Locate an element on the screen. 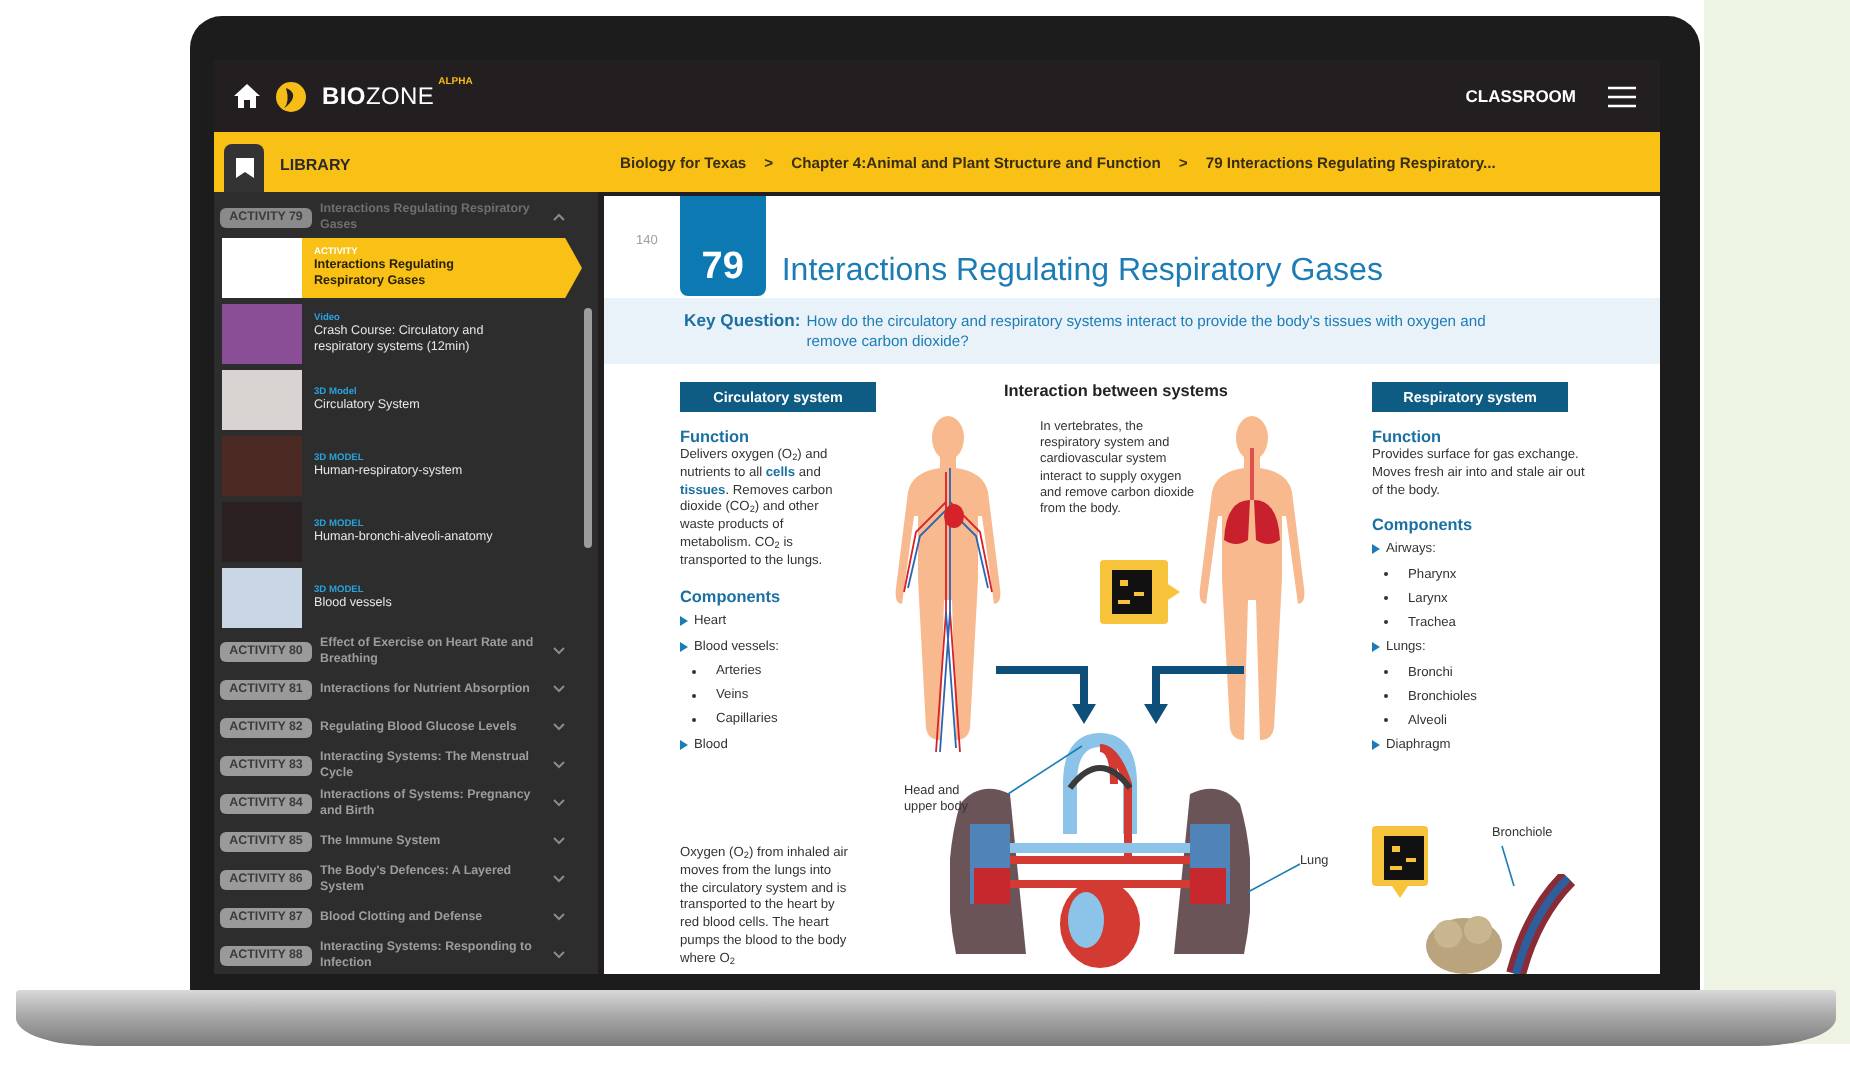  activity-title: Interactions Regulating Respiratory Gases is located at coordinates (1082, 272).